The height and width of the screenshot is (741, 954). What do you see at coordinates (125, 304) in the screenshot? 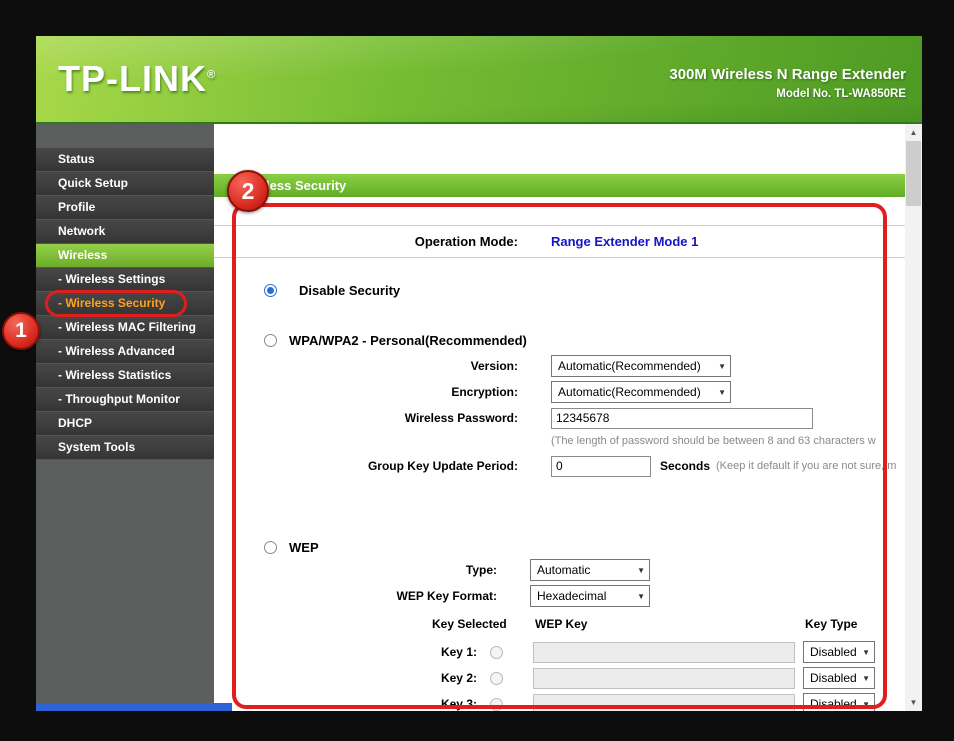
I see `sidebar-item-wireless-security: - Wireless Security` at bounding box center [125, 304].